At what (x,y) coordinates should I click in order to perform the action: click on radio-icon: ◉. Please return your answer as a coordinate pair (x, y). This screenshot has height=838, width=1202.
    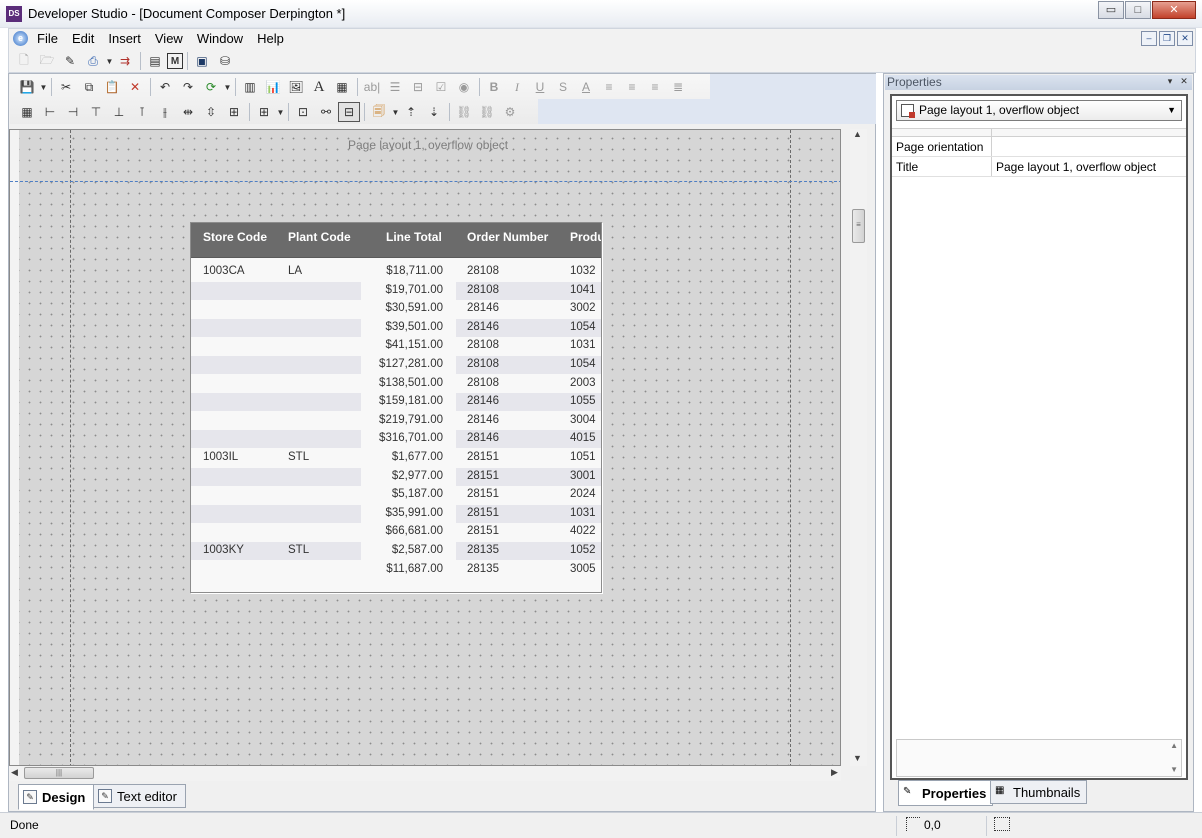
    Looking at the image, I should click on (464, 87).